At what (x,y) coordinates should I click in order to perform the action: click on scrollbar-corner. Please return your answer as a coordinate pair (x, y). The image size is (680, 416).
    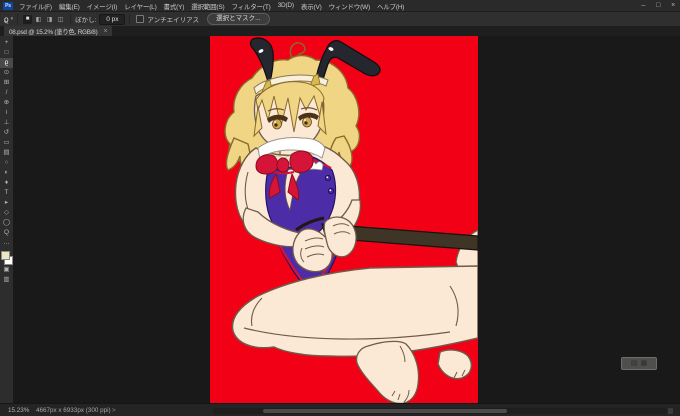
    Looking at the image, I should click on (670, 411).